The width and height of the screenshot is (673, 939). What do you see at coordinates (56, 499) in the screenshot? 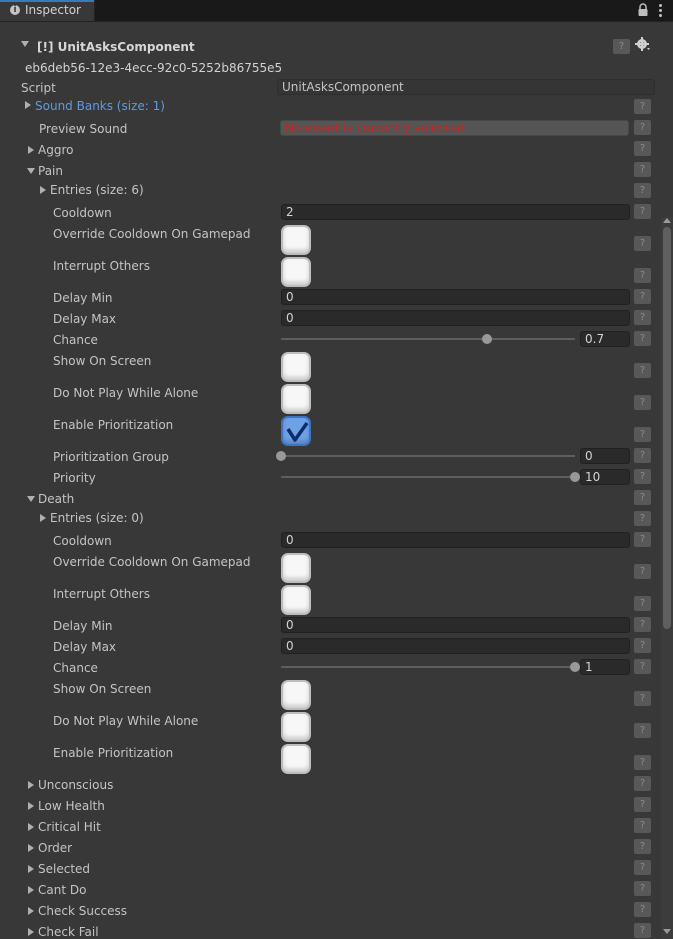
I see `death-foldout: Death` at bounding box center [56, 499].